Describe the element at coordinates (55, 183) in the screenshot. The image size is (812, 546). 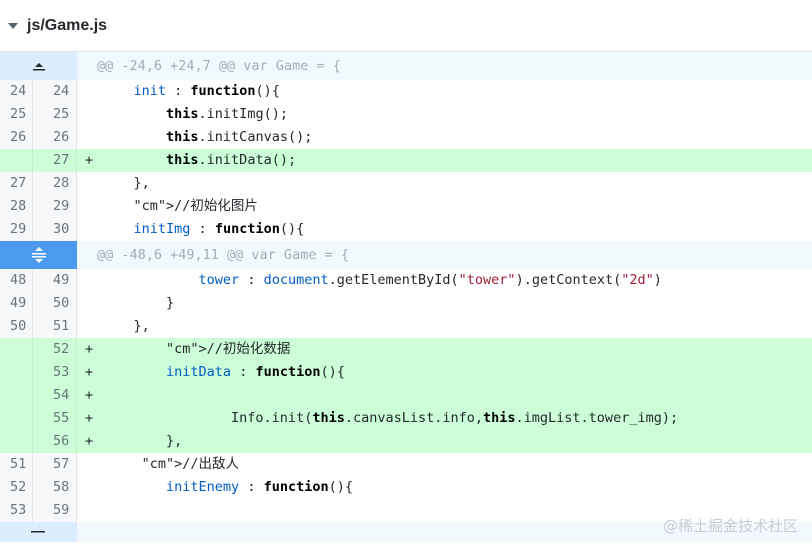
I see `new-line-number: 28` at that location.